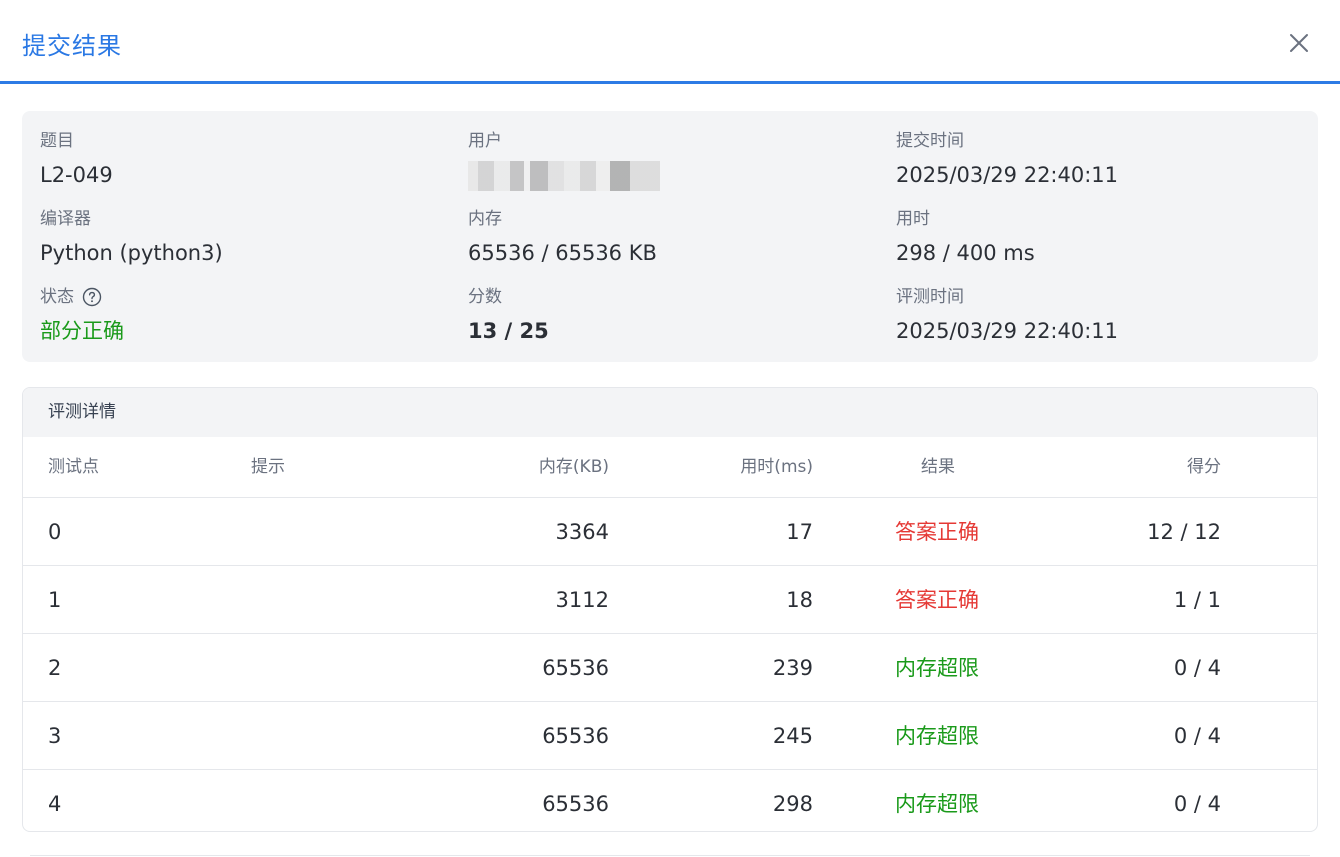 This screenshot has height=857, width=1340. What do you see at coordinates (799, 532) in the screenshot?
I see `case-time: 17` at bounding box center [799, 532].